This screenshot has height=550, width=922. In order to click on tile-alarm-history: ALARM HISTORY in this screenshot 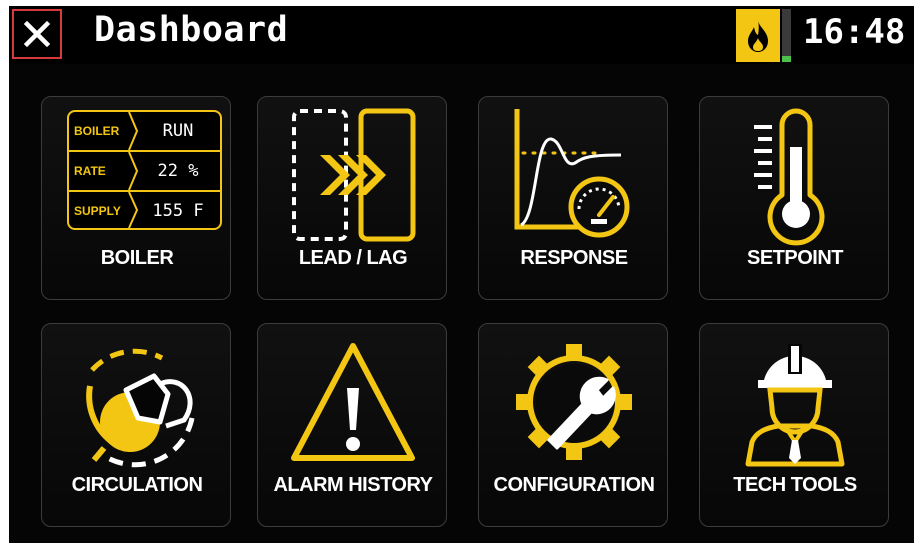, I will do `click(352, 425)`.